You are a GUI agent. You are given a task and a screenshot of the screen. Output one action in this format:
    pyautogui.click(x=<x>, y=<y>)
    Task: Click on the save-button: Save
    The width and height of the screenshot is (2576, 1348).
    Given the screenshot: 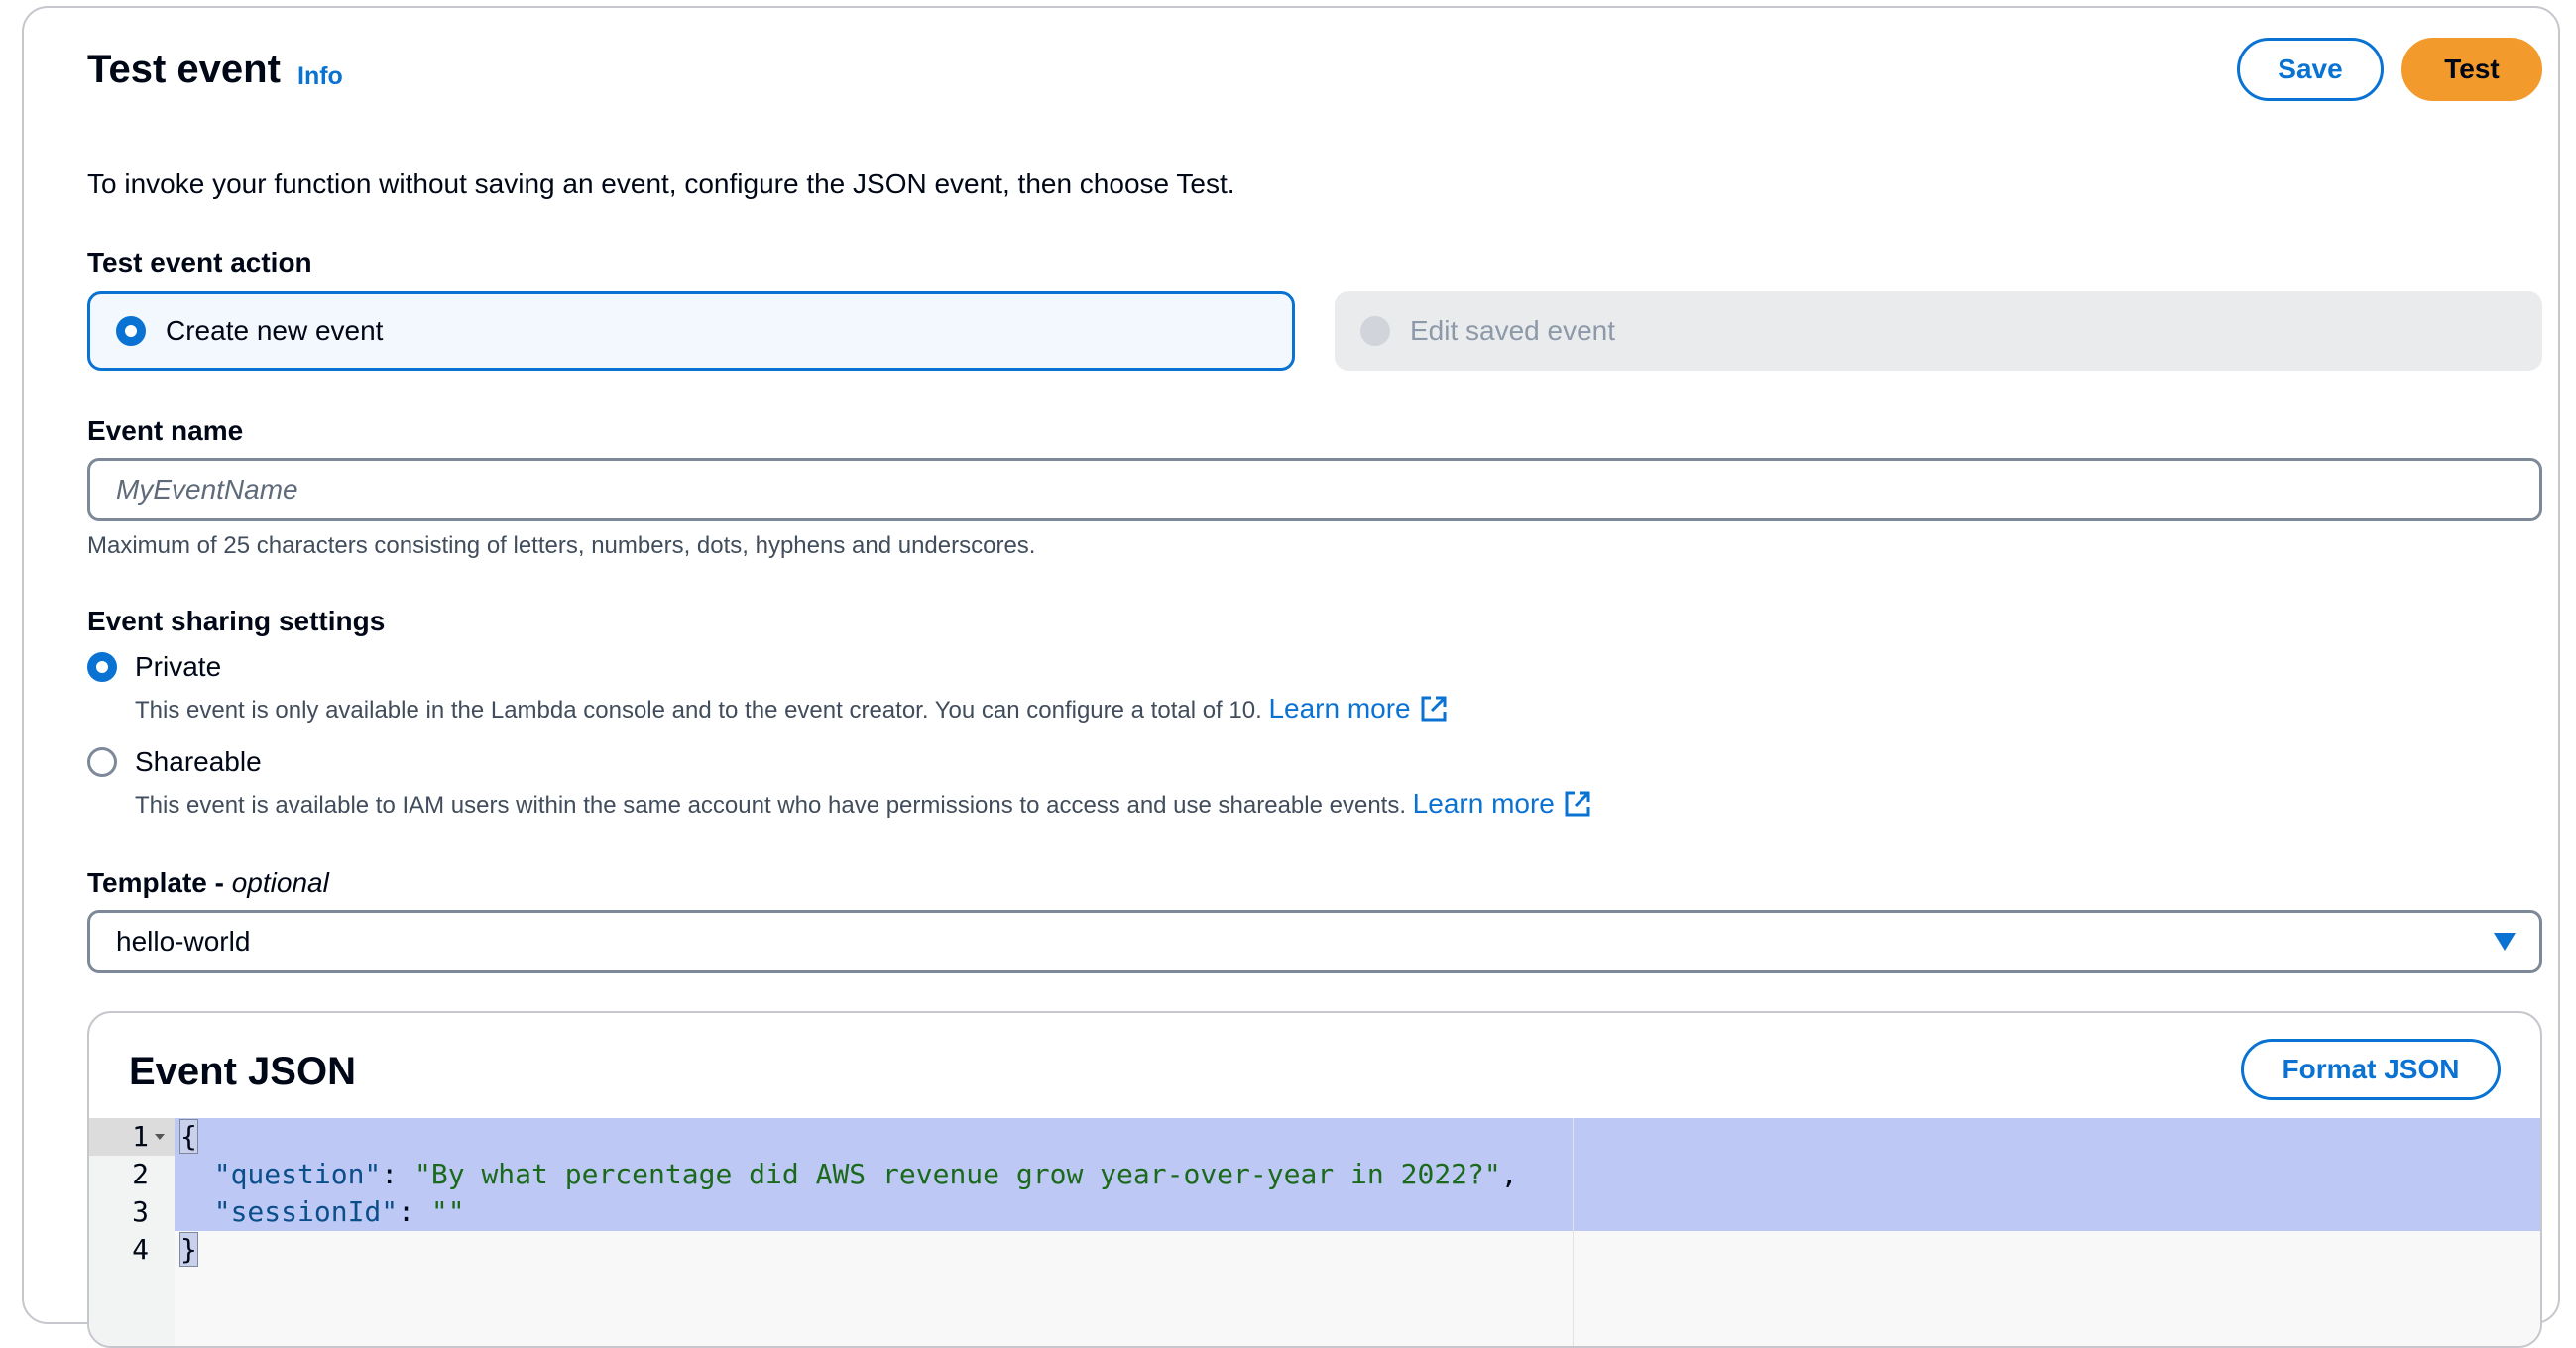 What is the action you would take?
    pyautogui.click(x=2310, y=69)
    